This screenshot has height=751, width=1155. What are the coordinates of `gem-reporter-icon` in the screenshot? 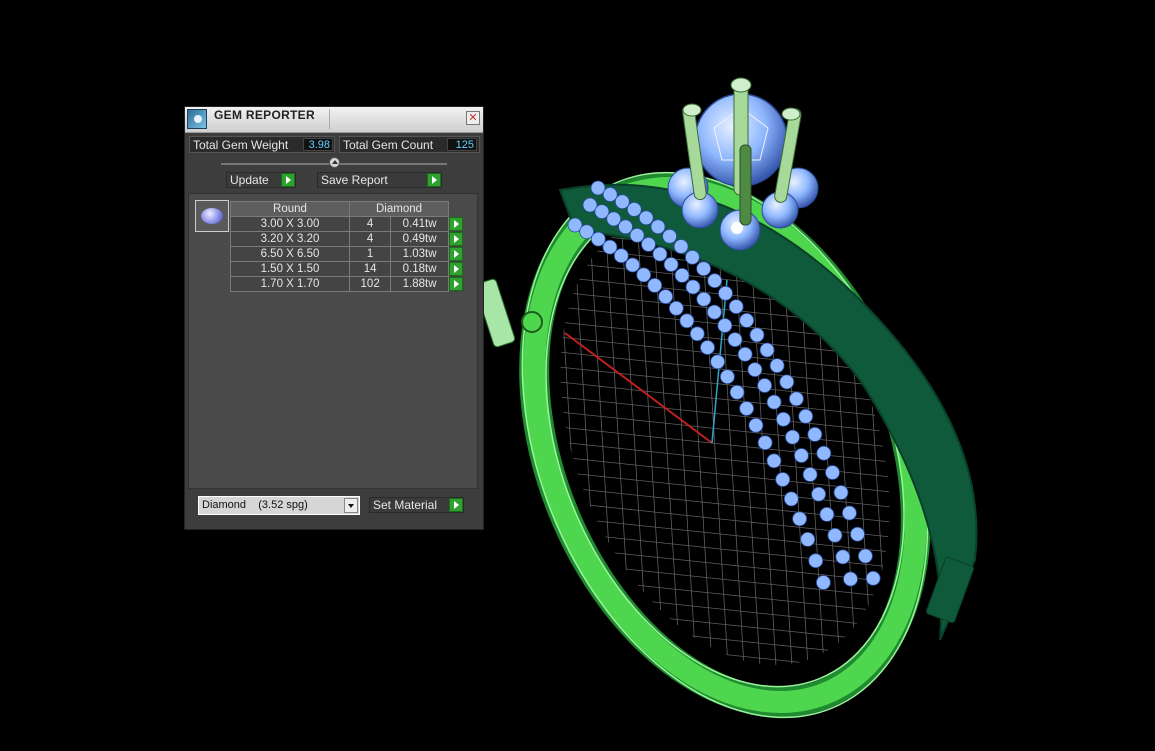 It's located at (197, 119).